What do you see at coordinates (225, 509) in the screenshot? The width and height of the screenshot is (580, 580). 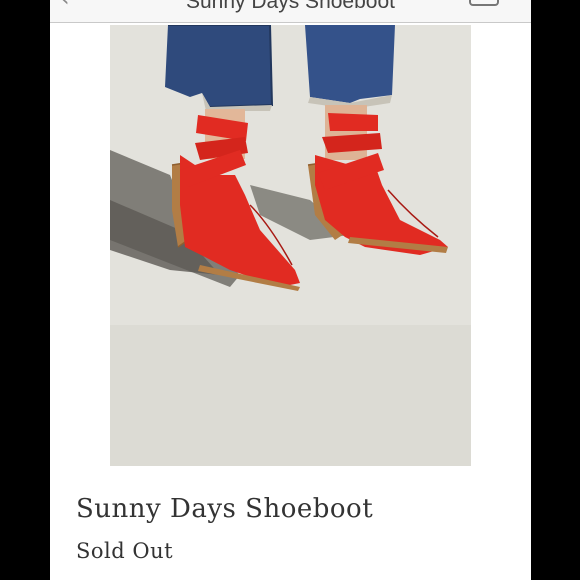 I see `product-name: Sunny Days Shoeboot` at bounding box center [225, 509].